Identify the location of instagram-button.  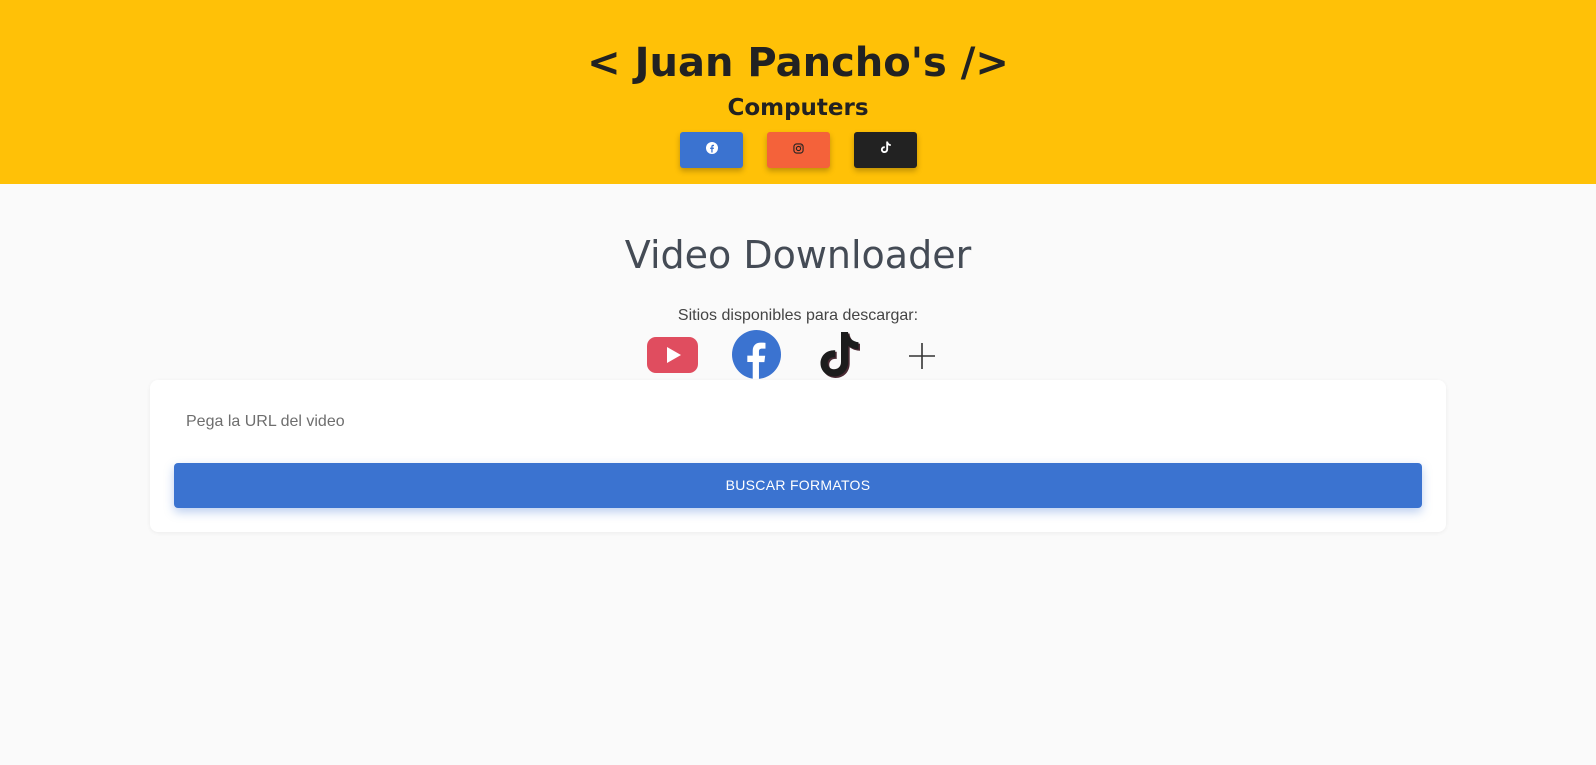
(798, 150).